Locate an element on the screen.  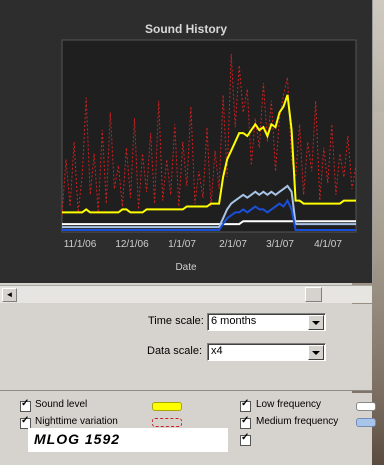
time-scale-value: 6 months is located at coordinates (234, 321).